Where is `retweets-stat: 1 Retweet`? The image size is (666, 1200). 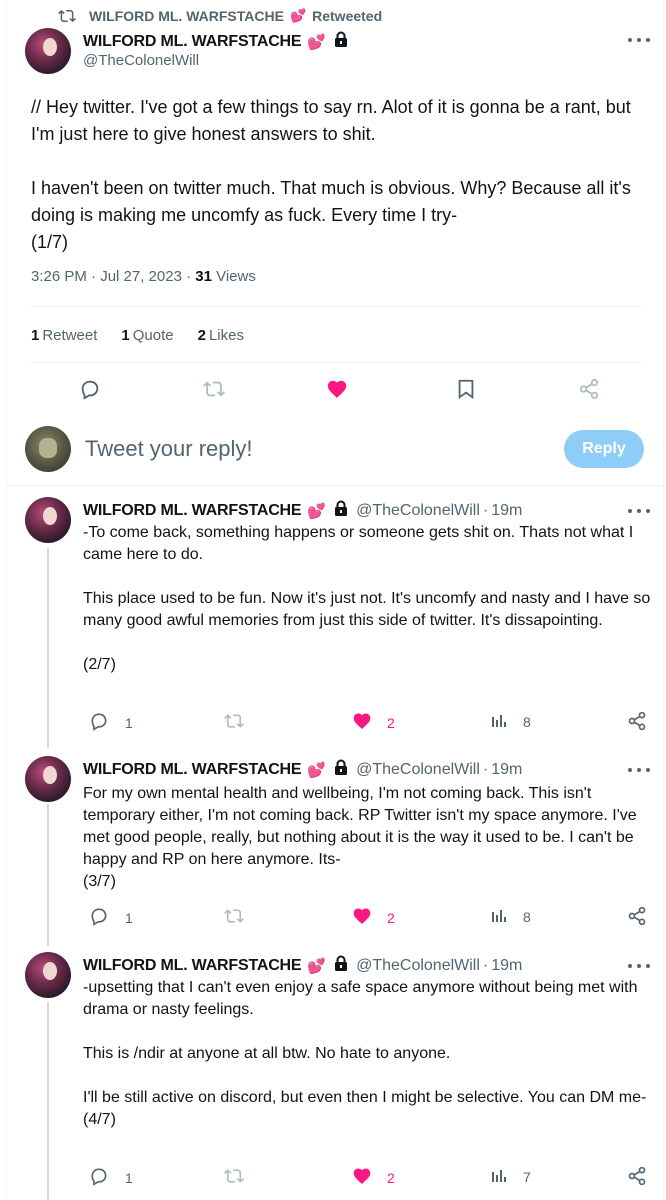 retweets-stat: 1 Retweet is located at coordinates (64, 335).